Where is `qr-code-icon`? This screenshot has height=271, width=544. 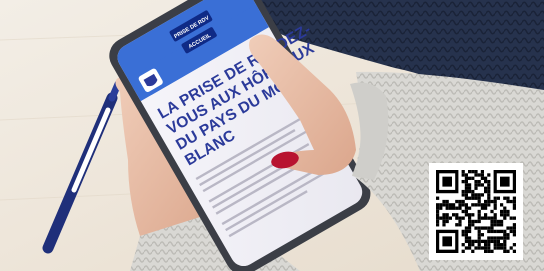
qr-code-icon is located at coordinates (476, 211).